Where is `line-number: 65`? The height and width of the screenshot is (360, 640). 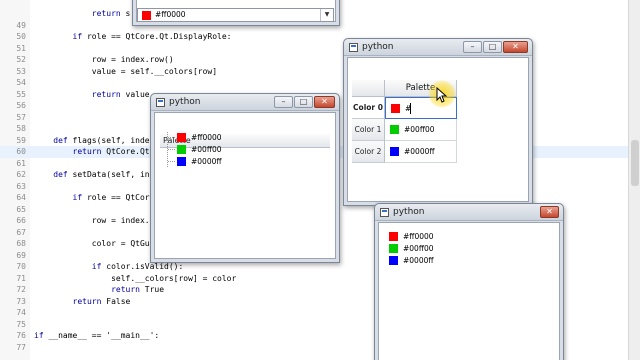 line-number: 65 is located at coordinates (21, 209).